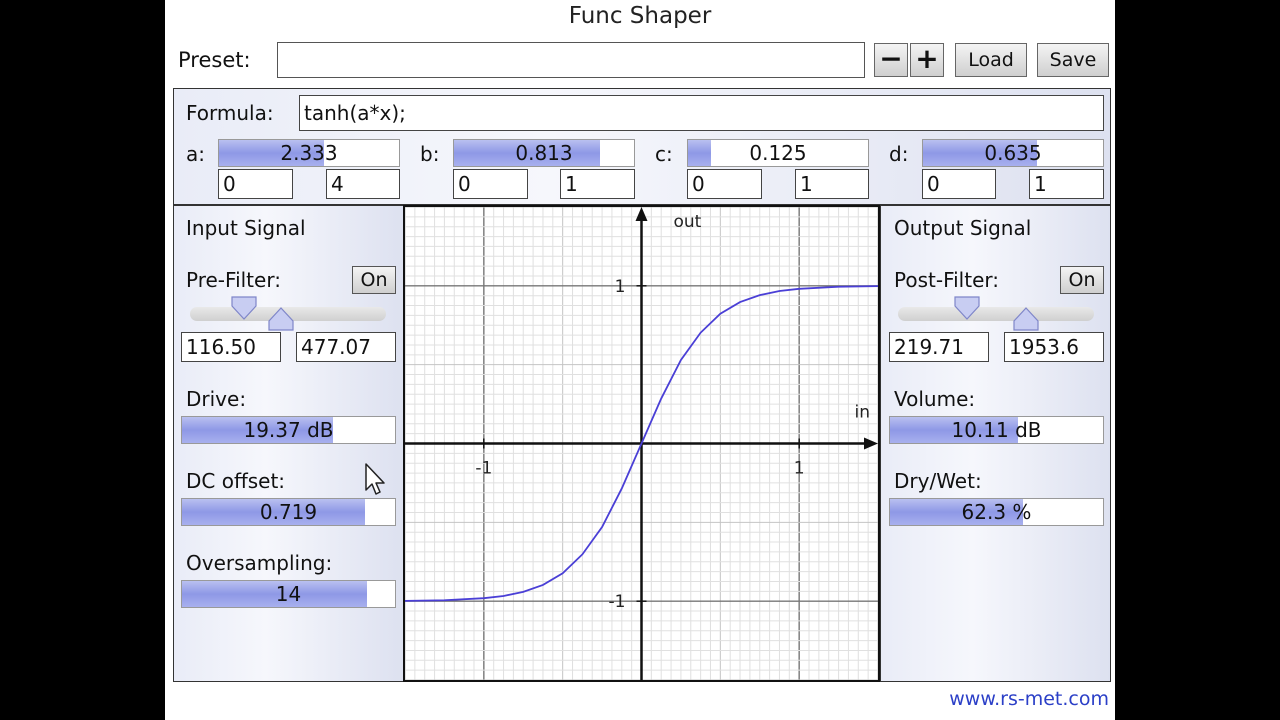 The width and height of the screenshot is (1280, 720). I want to click on param-a-label: a:, so click(195, 154).